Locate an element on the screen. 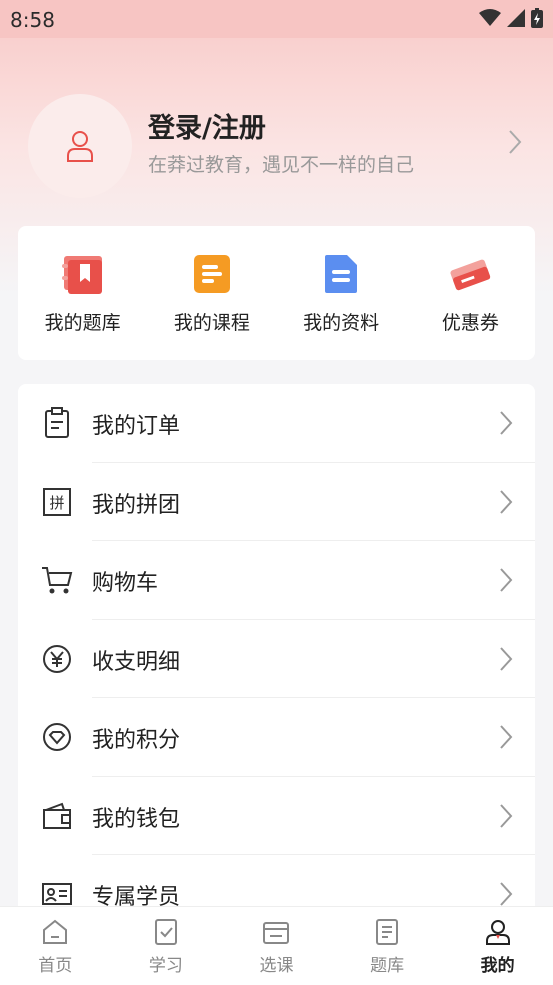  quick-item-materials: 我的资料 is located at coordinates (341, 293).